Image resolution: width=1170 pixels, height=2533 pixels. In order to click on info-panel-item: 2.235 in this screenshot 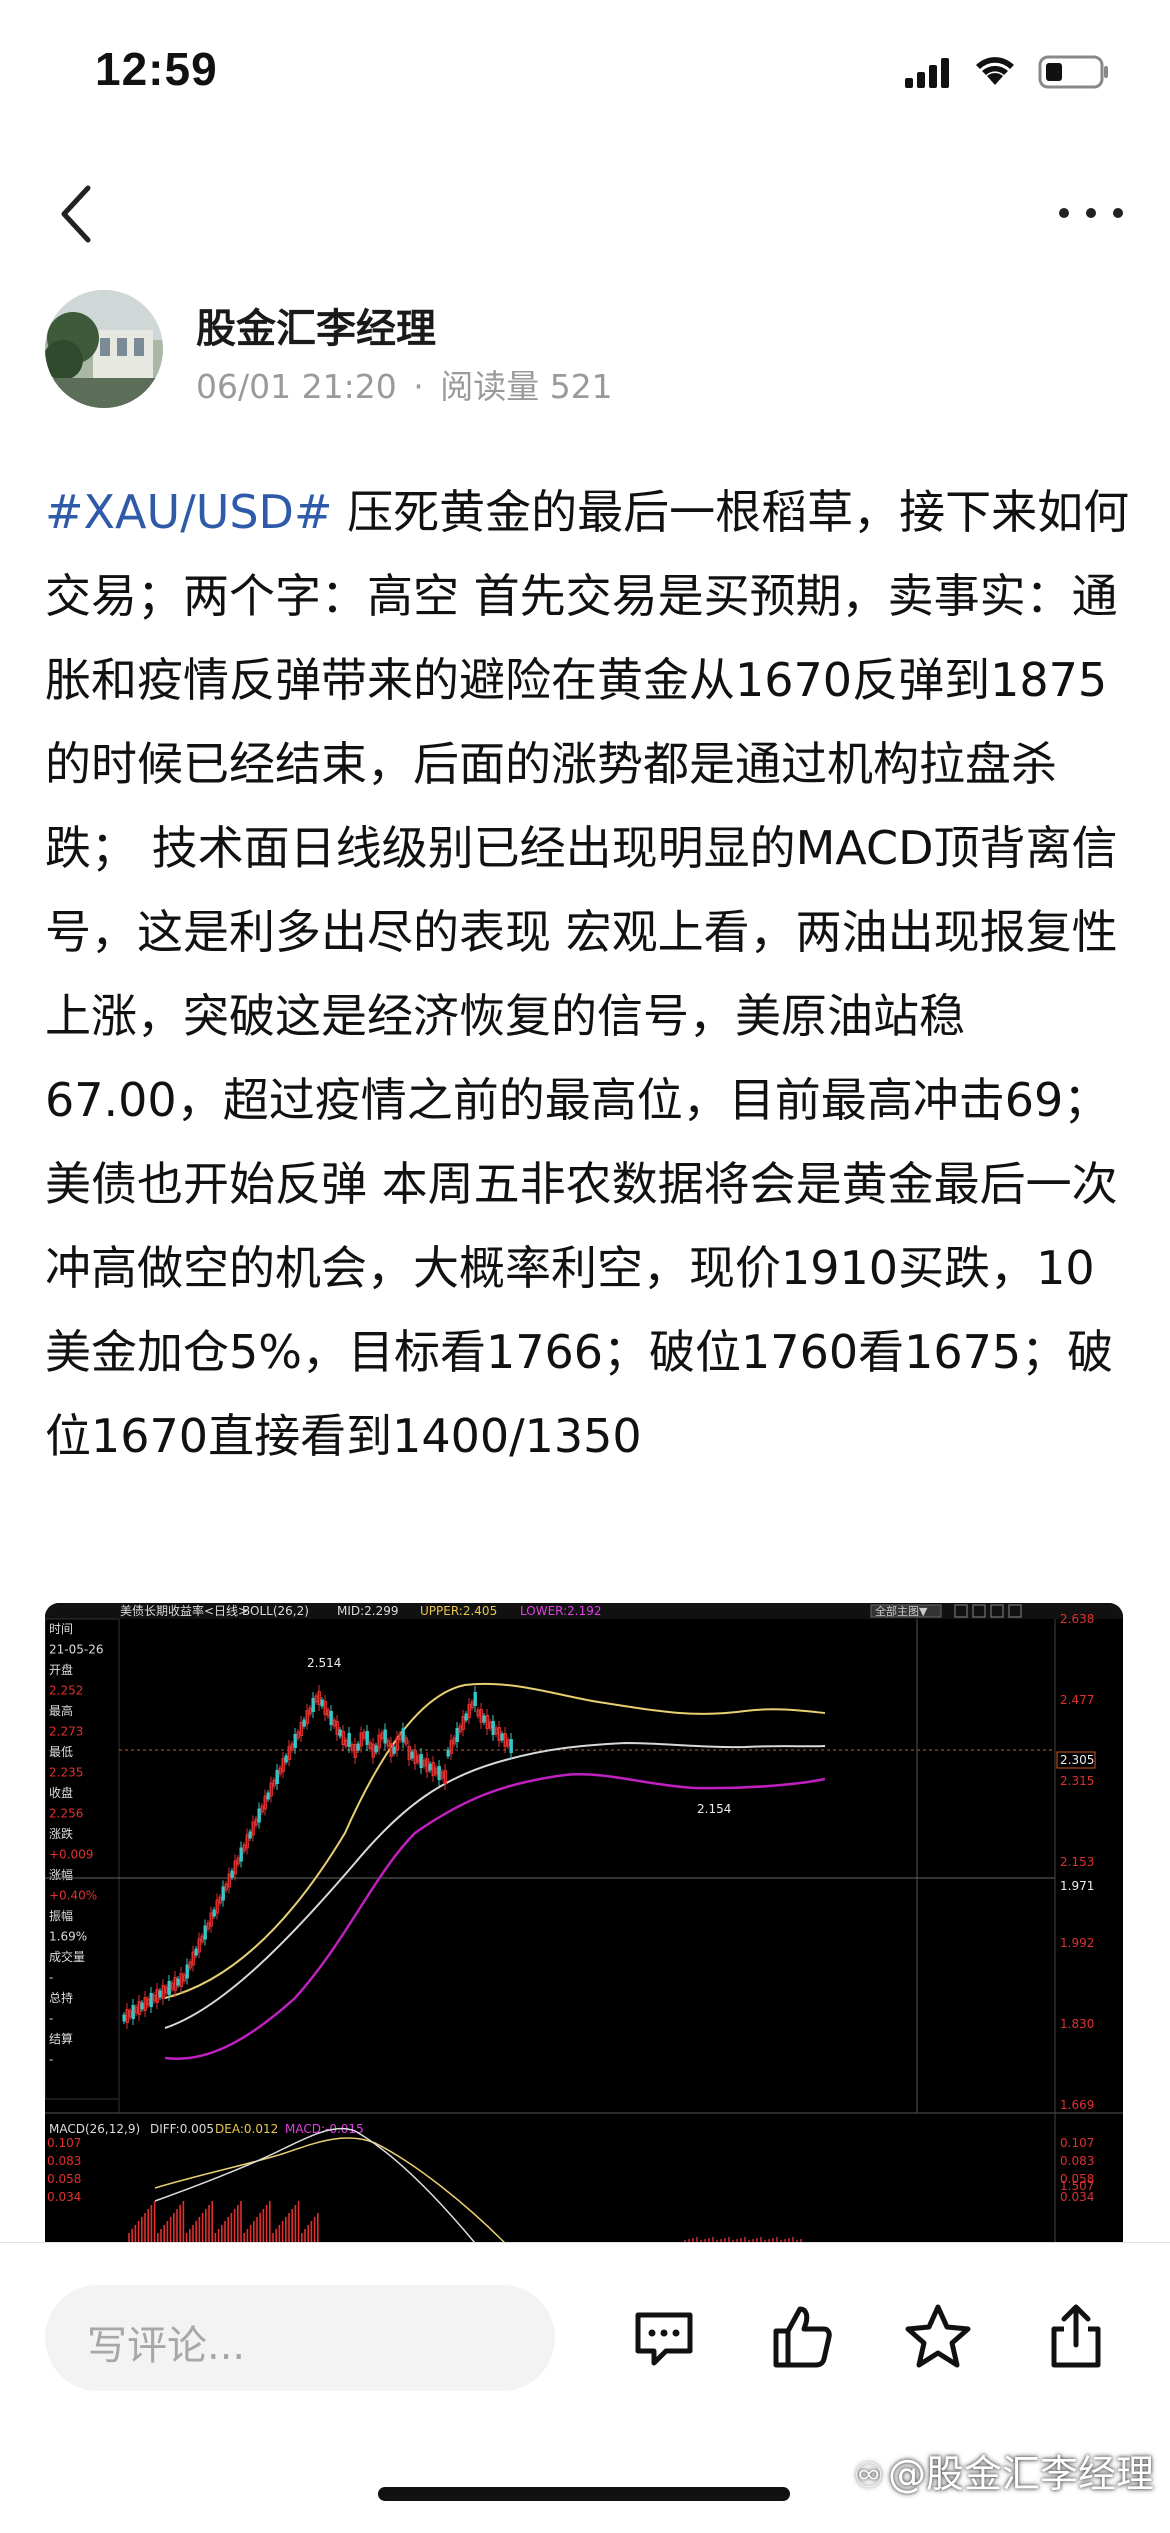, I will do `click(66, 1773)`.